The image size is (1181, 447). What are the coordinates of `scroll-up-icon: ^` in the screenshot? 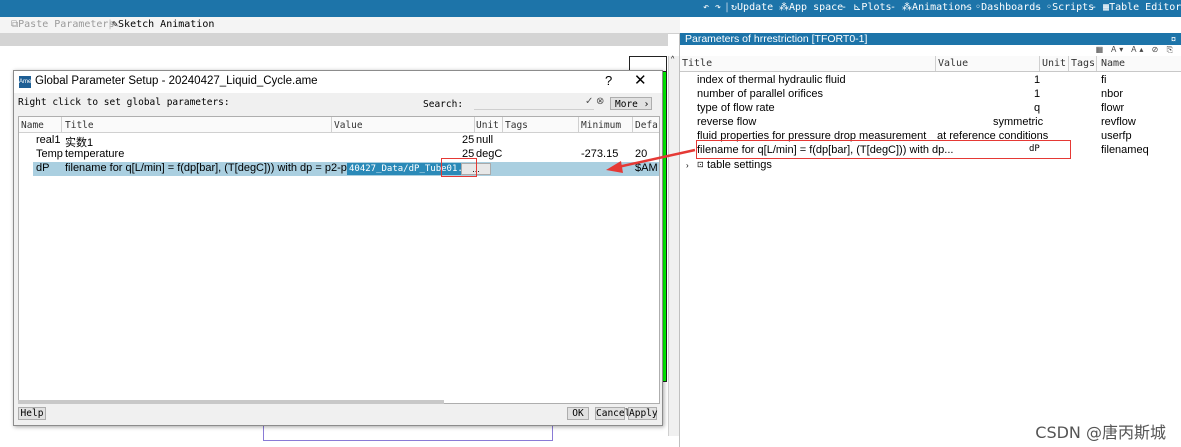 It's located at (672, 59).